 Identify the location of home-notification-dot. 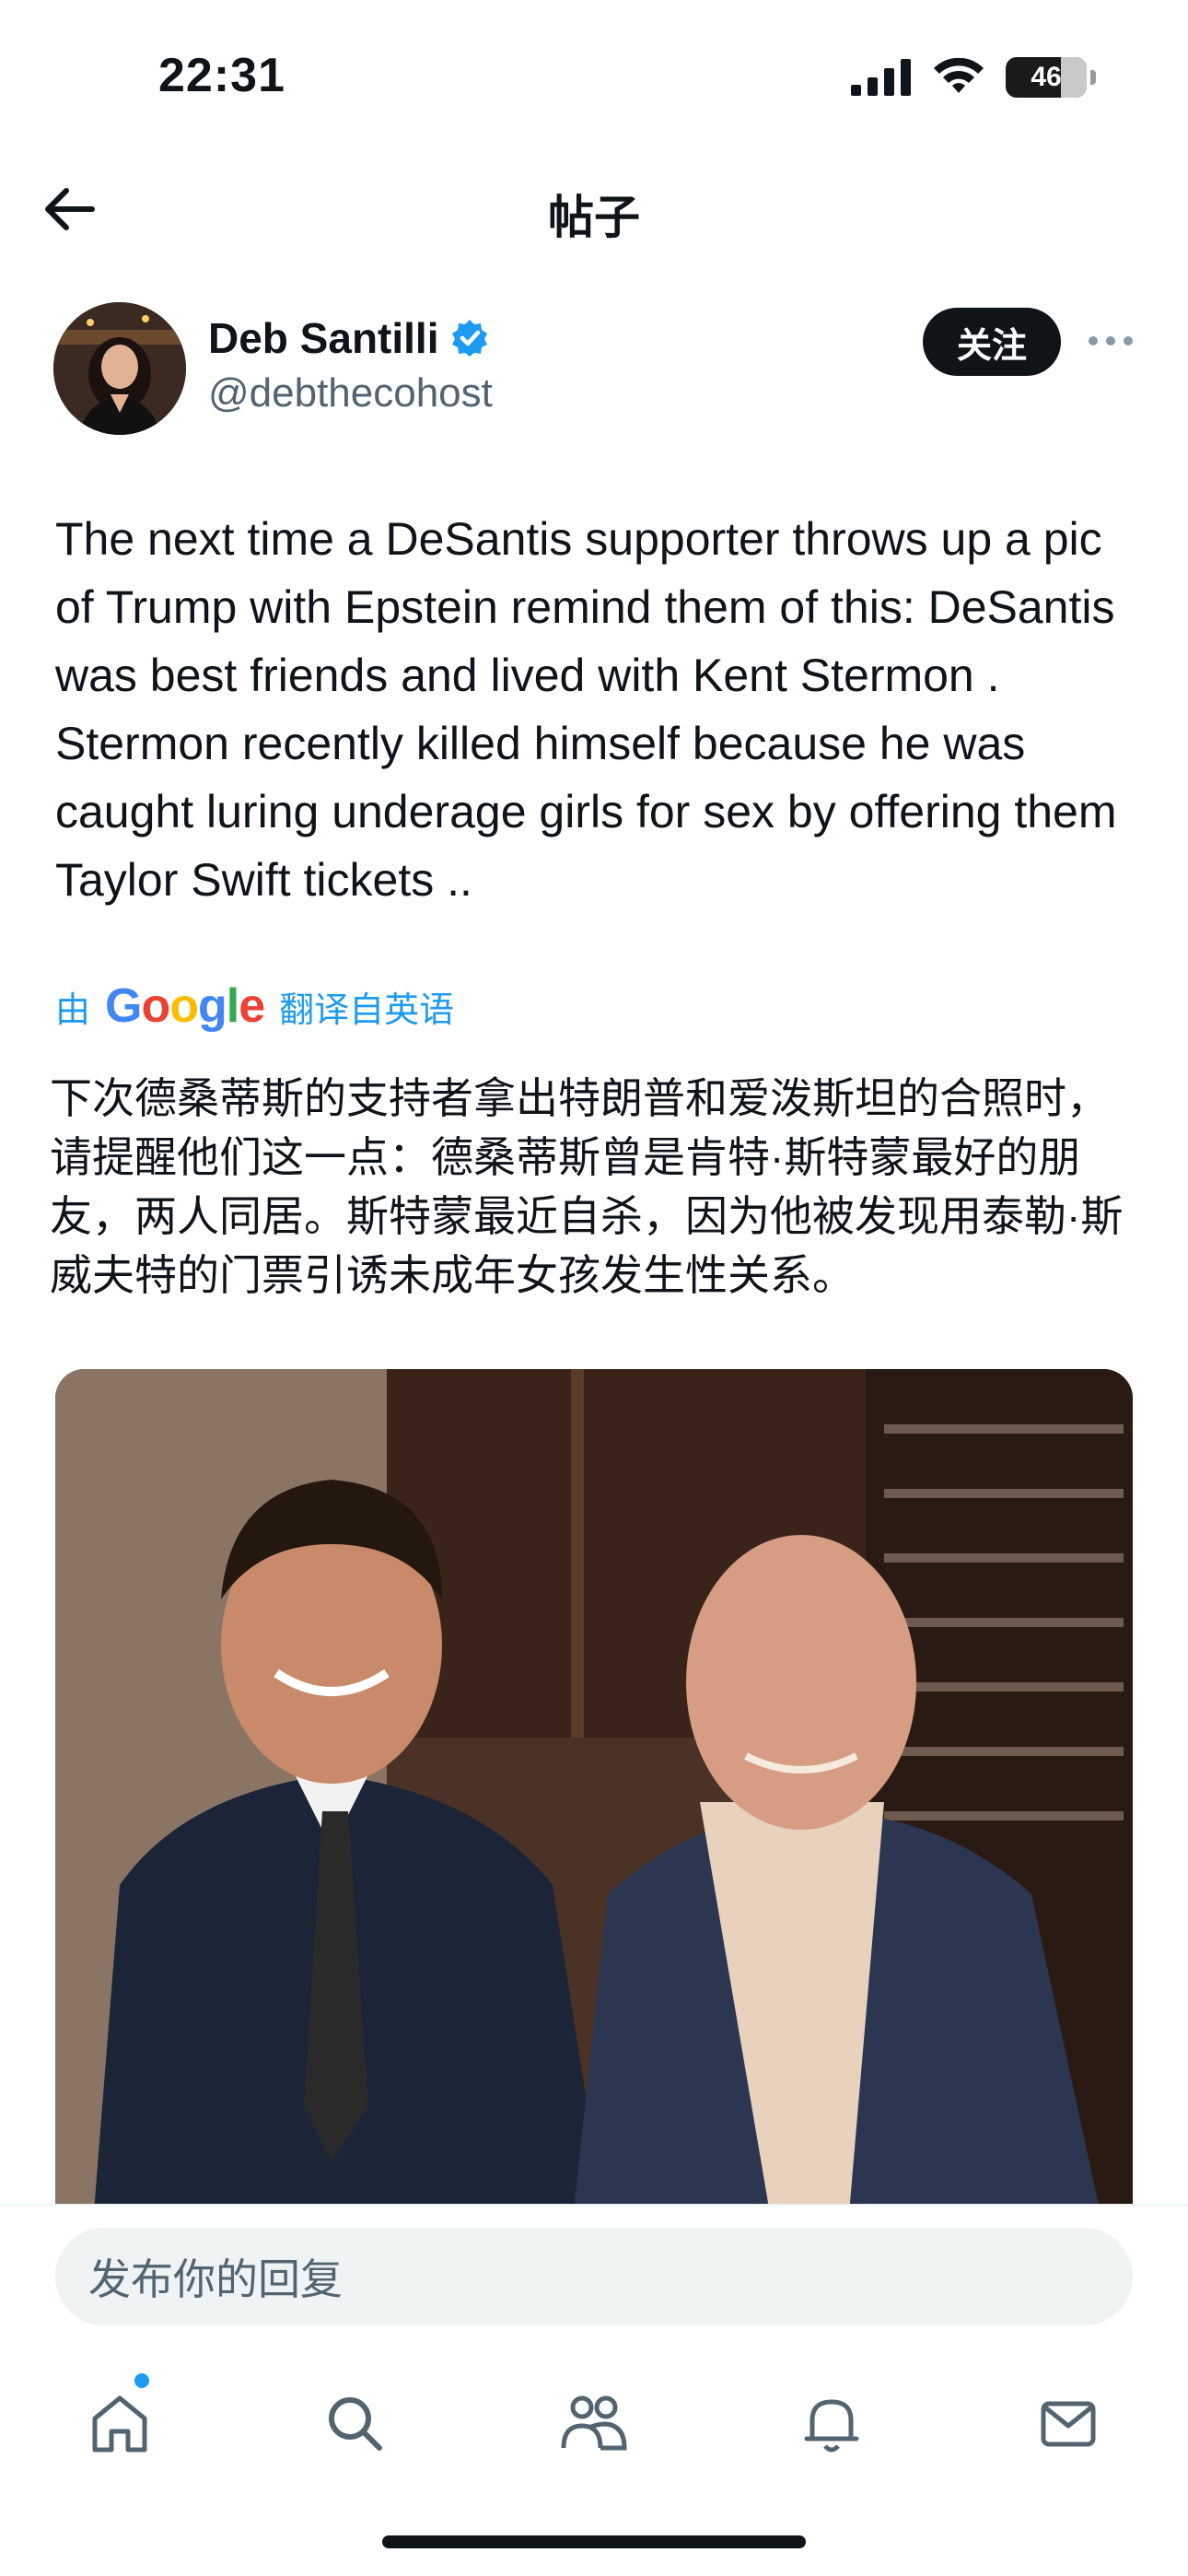
(141, 2380).